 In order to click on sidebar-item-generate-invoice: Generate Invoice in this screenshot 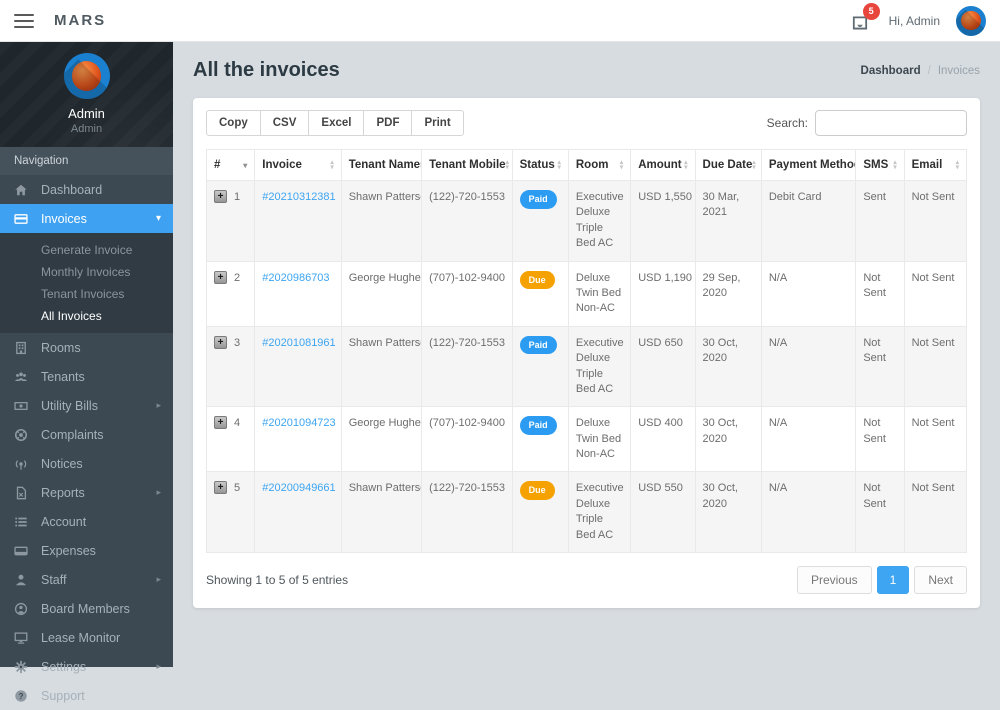, I will do `click(86, 250)`.